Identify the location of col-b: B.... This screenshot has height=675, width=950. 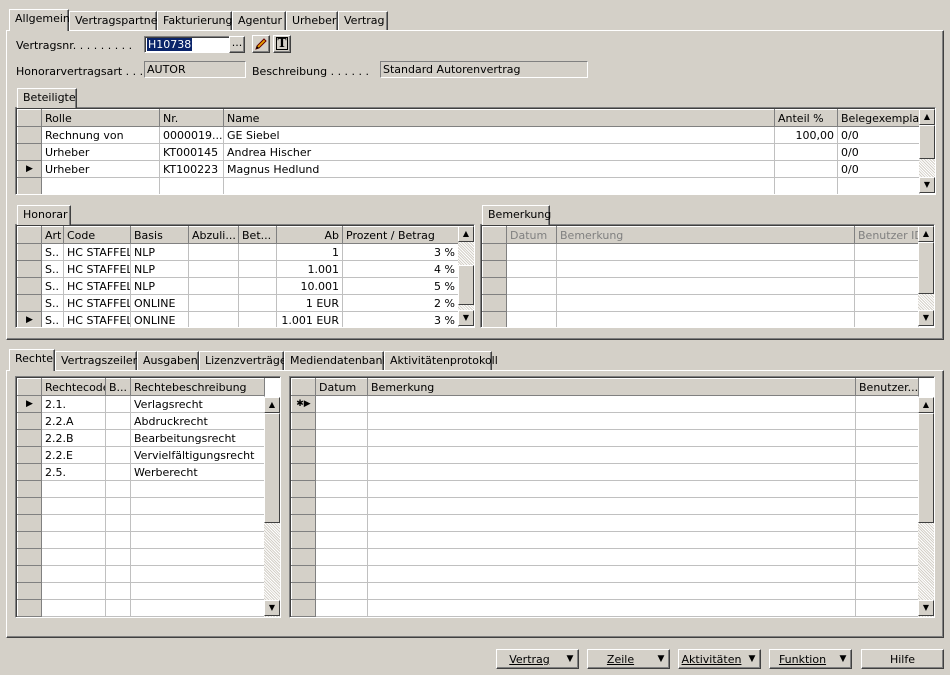
(118, 387).